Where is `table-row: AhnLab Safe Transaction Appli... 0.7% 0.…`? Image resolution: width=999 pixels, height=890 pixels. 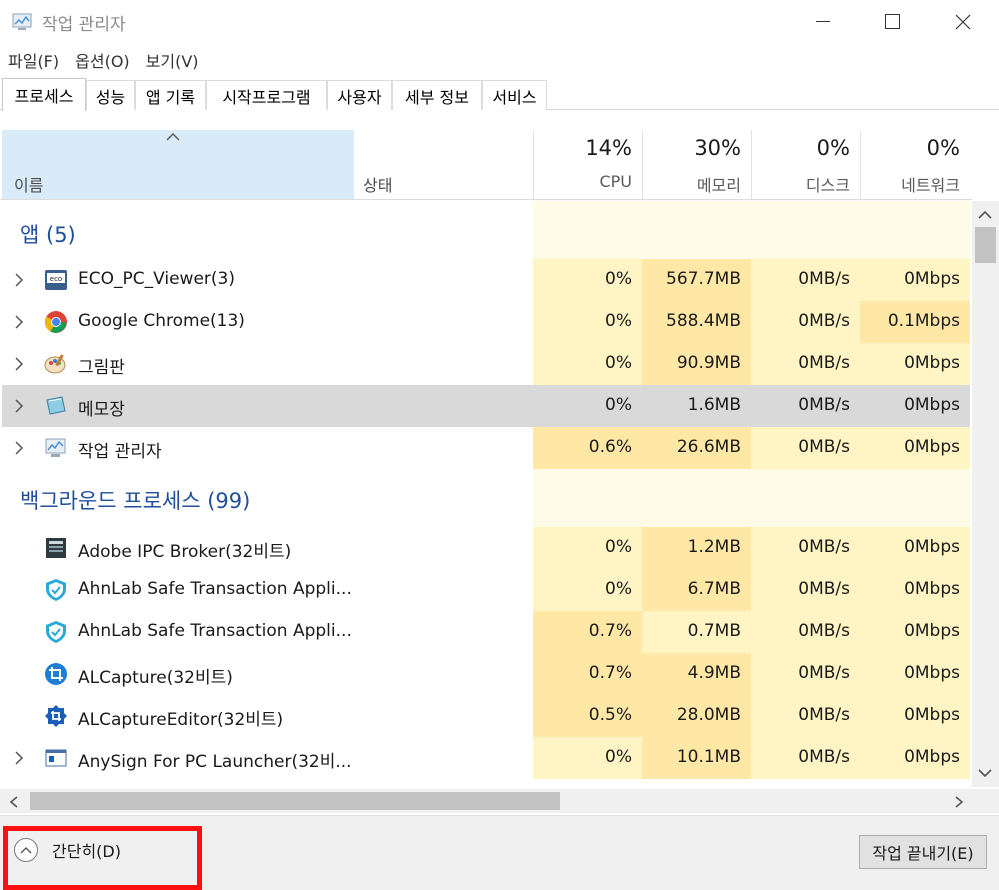 table-row: AhnLab Safe Transaction Appli... 0.7% 0.… is located at coordinates (487, 632).